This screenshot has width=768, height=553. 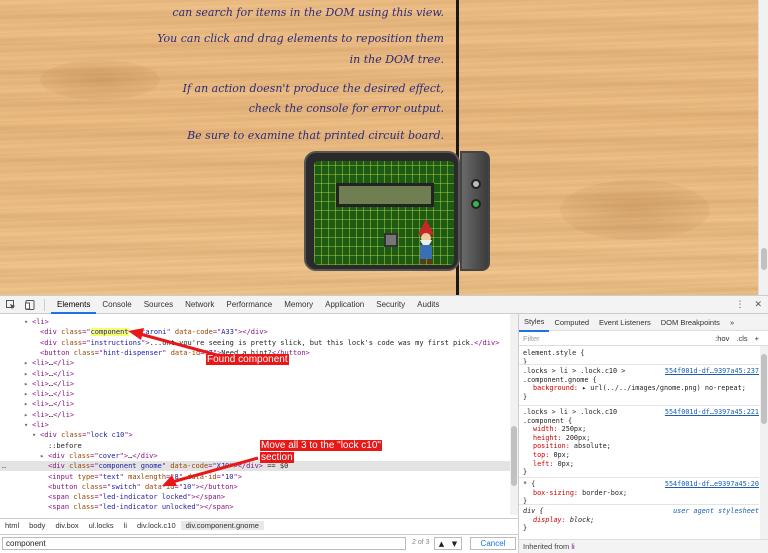 I want to click on style-property: box-sizing: border-box;, so click(x=641, y=493).